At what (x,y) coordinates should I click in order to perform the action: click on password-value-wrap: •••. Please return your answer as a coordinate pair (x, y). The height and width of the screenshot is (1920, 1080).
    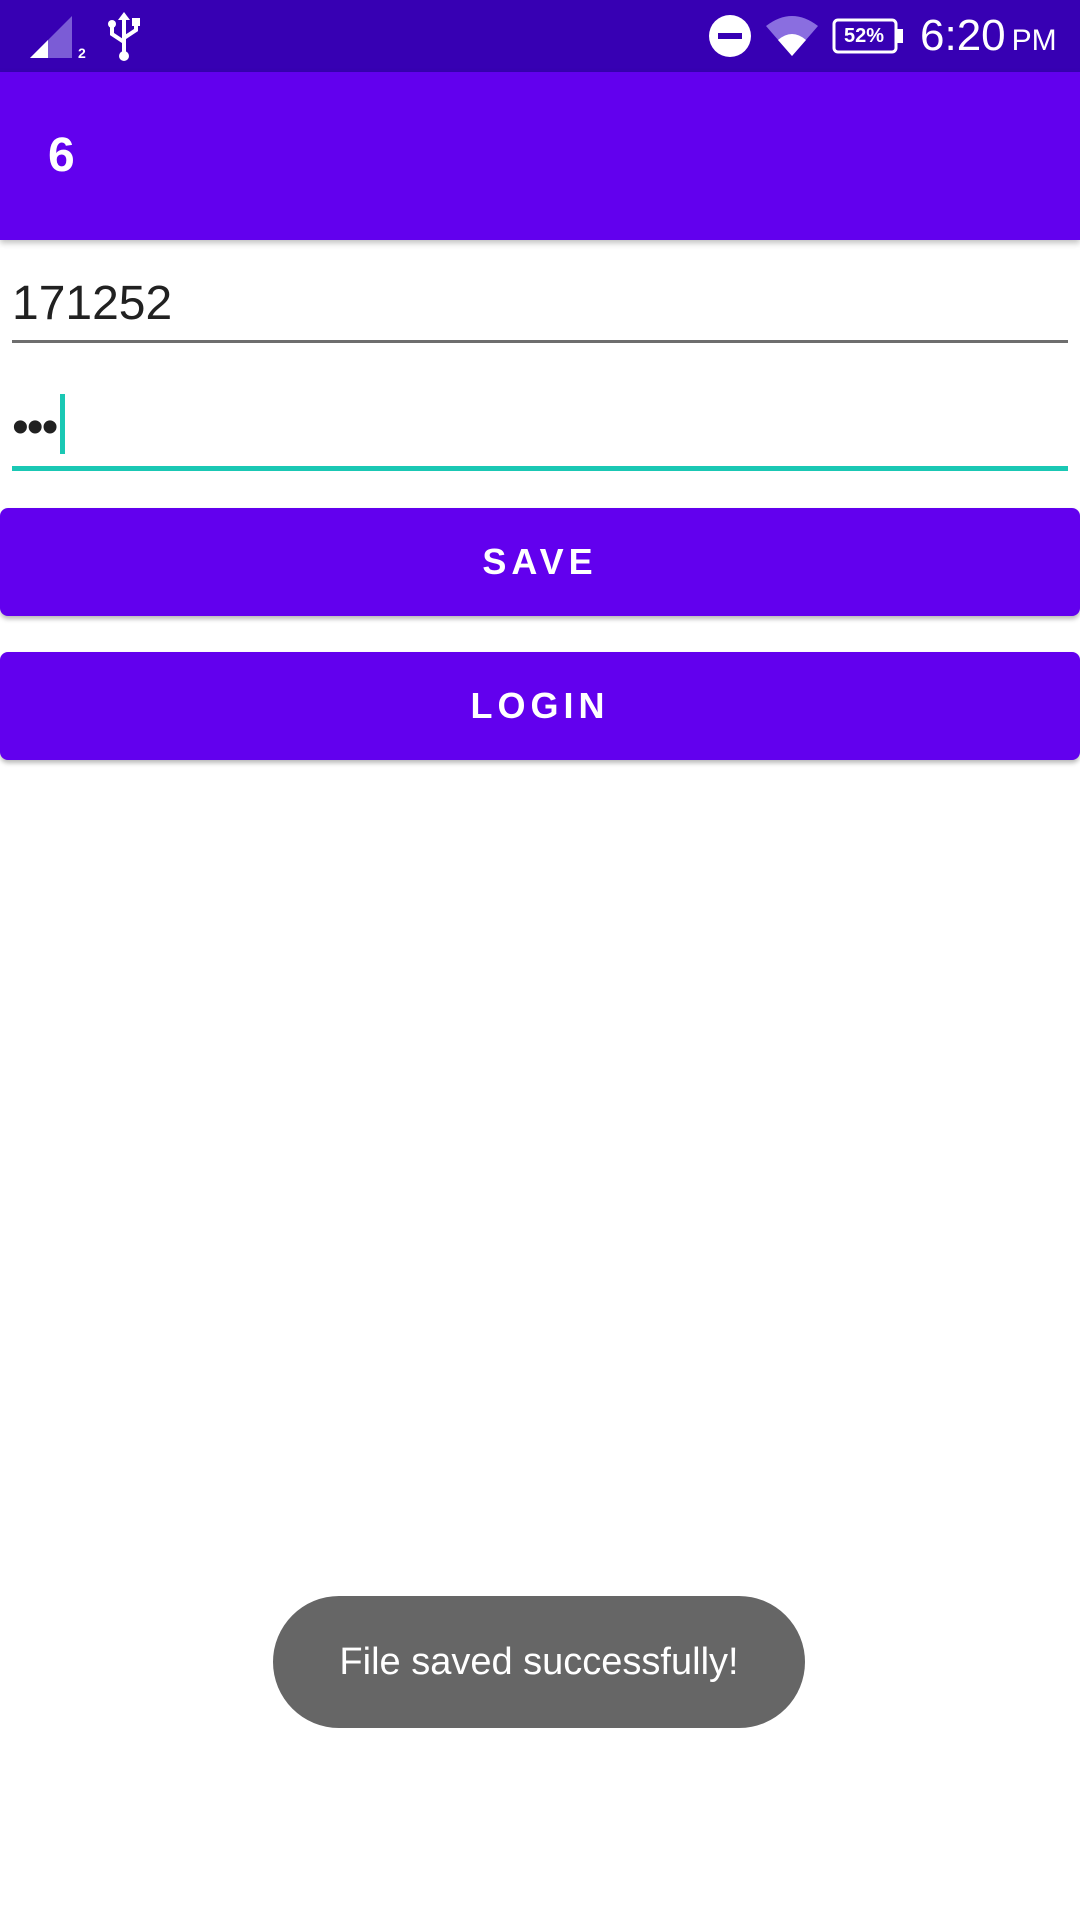
    Looking at the image, I should click on (39, 427).